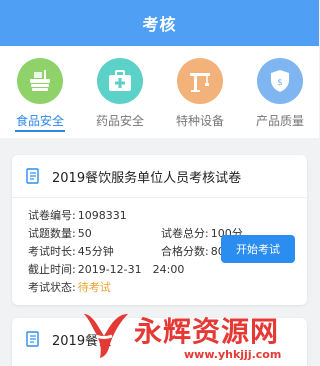 The image size is (320, 366). Describe the element at coordinates (69, 287) in the screenshot. I see `exam-status: 考试状态: 待考试` at that location.